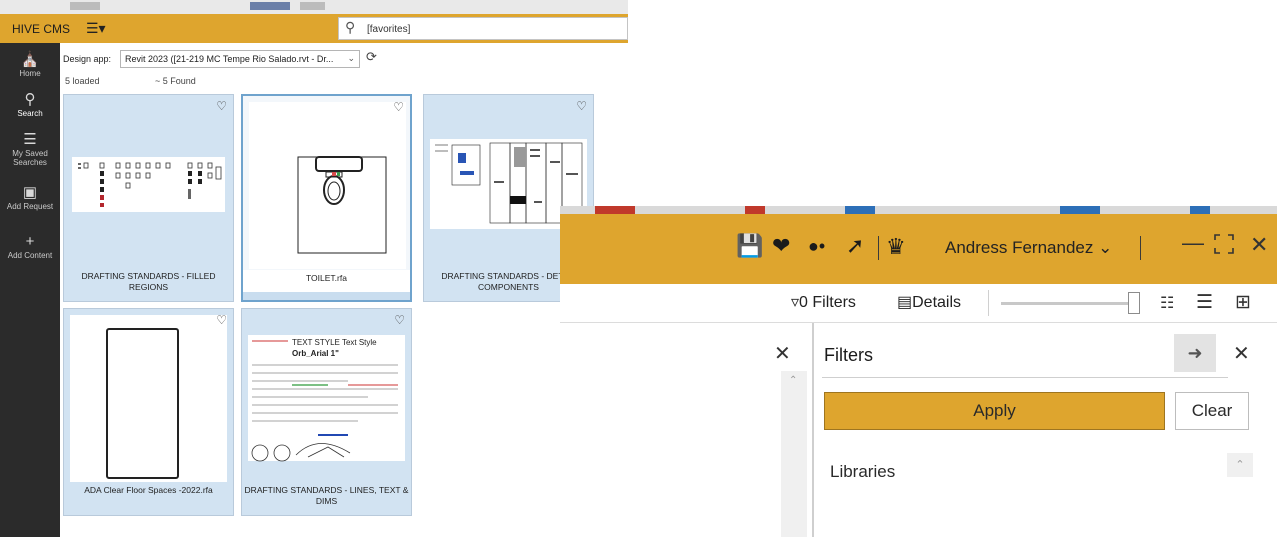  Describe the element at coordinates (988, 303) in the screenshot. I see `toolbar-separator` at that location.